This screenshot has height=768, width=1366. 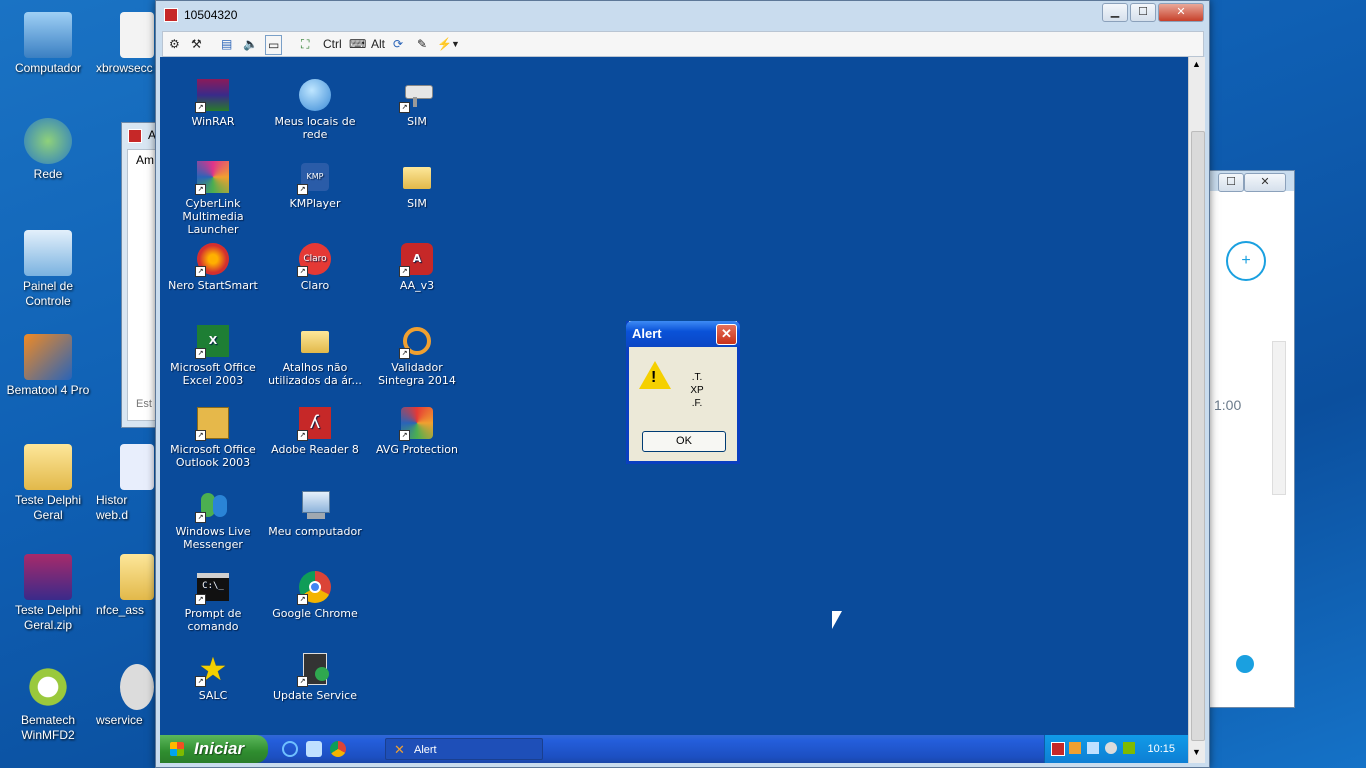 What do you see at coordinates (1093, 748) in the screenshot?
I see `tray-network-icon` at bounding box center [1093, 748].